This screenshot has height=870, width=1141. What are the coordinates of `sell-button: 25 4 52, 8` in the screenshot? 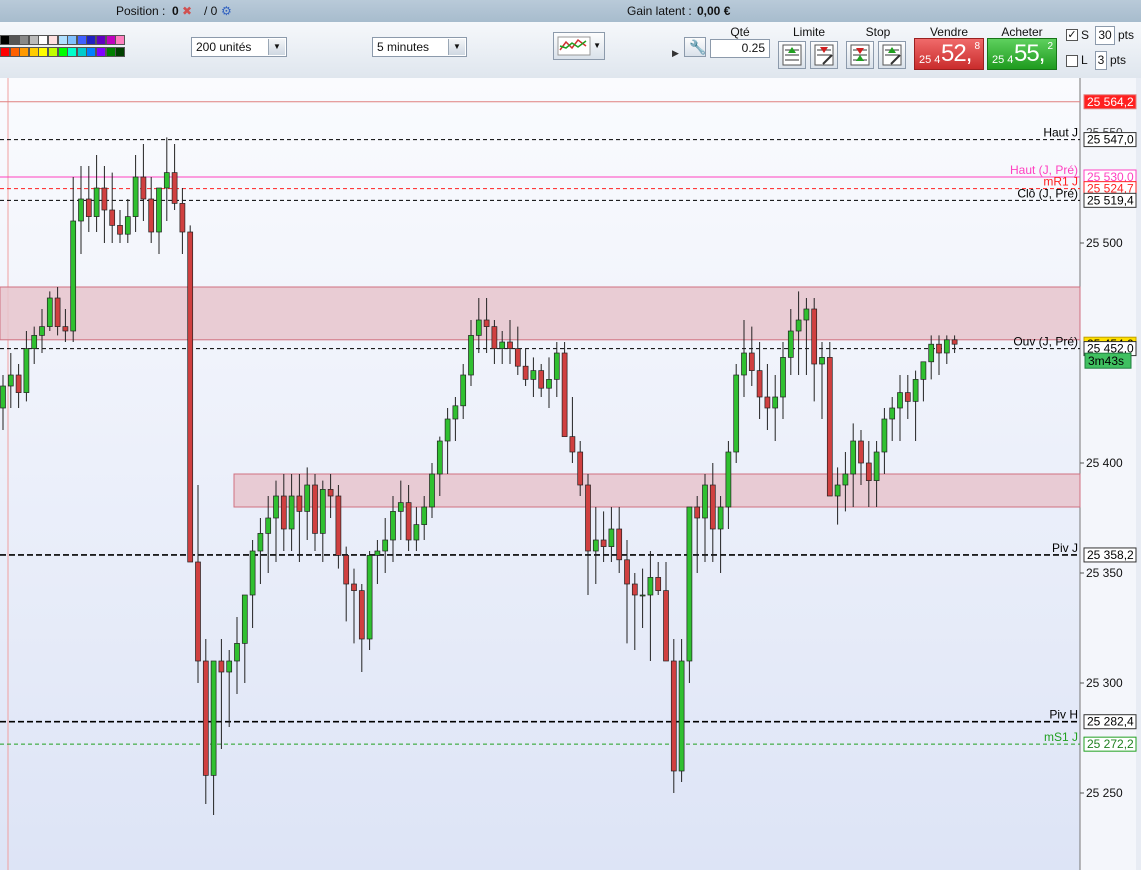 It's located at (949, 54).